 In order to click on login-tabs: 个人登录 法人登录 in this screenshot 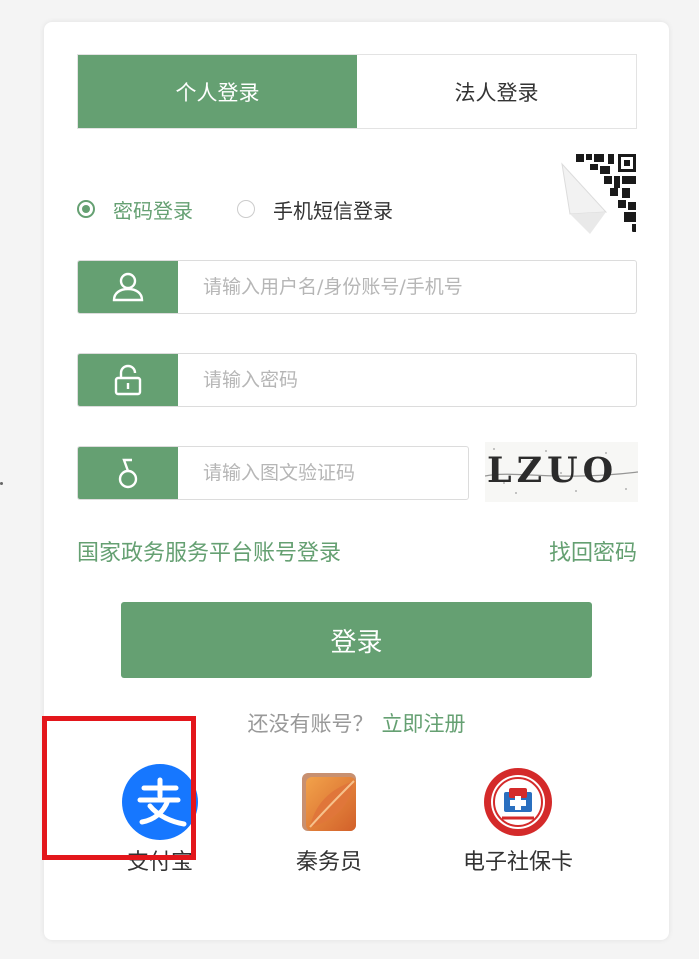, I will do `click(357, 91)`.